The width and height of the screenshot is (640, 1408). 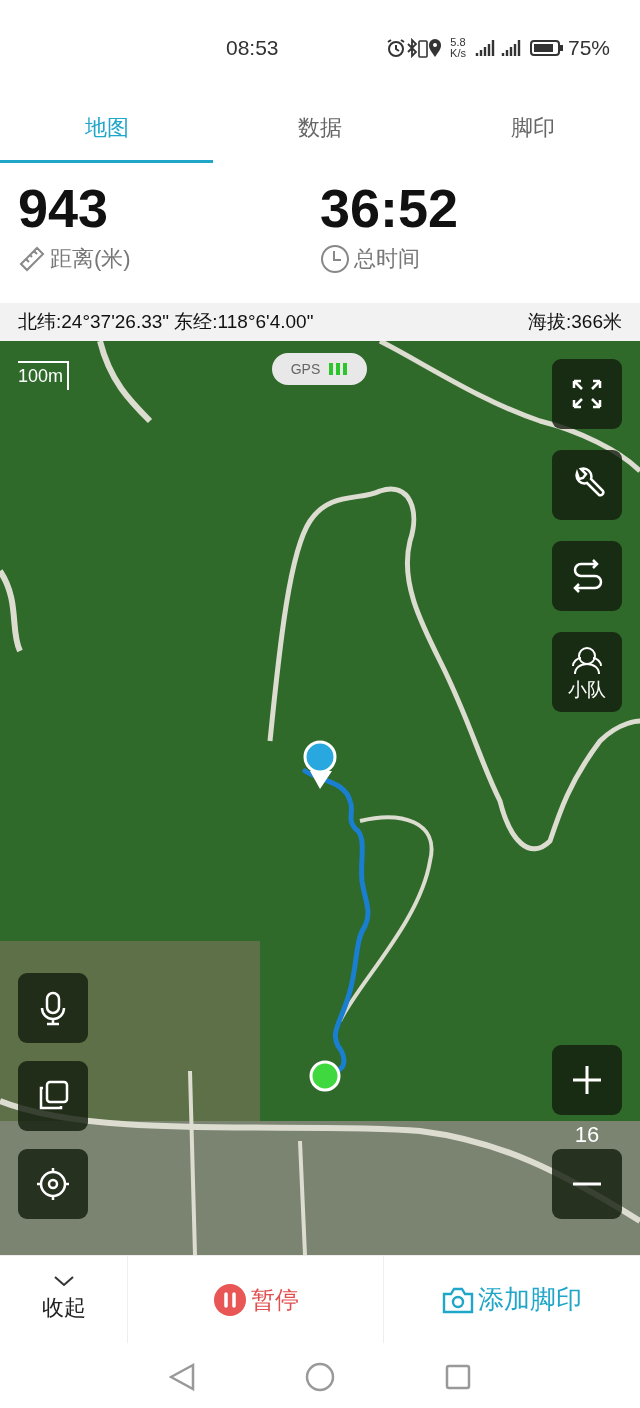 I want to click on altitude-text: 海拔:366米, so click(x=575, y=321).